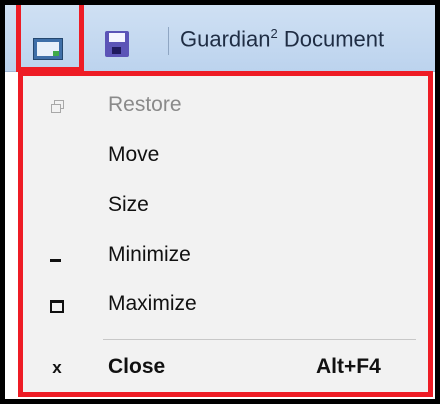  What do you see at coordinates (57, 106) in the screenshot?
I see `restore-icon` at bounding box center [57, 106].